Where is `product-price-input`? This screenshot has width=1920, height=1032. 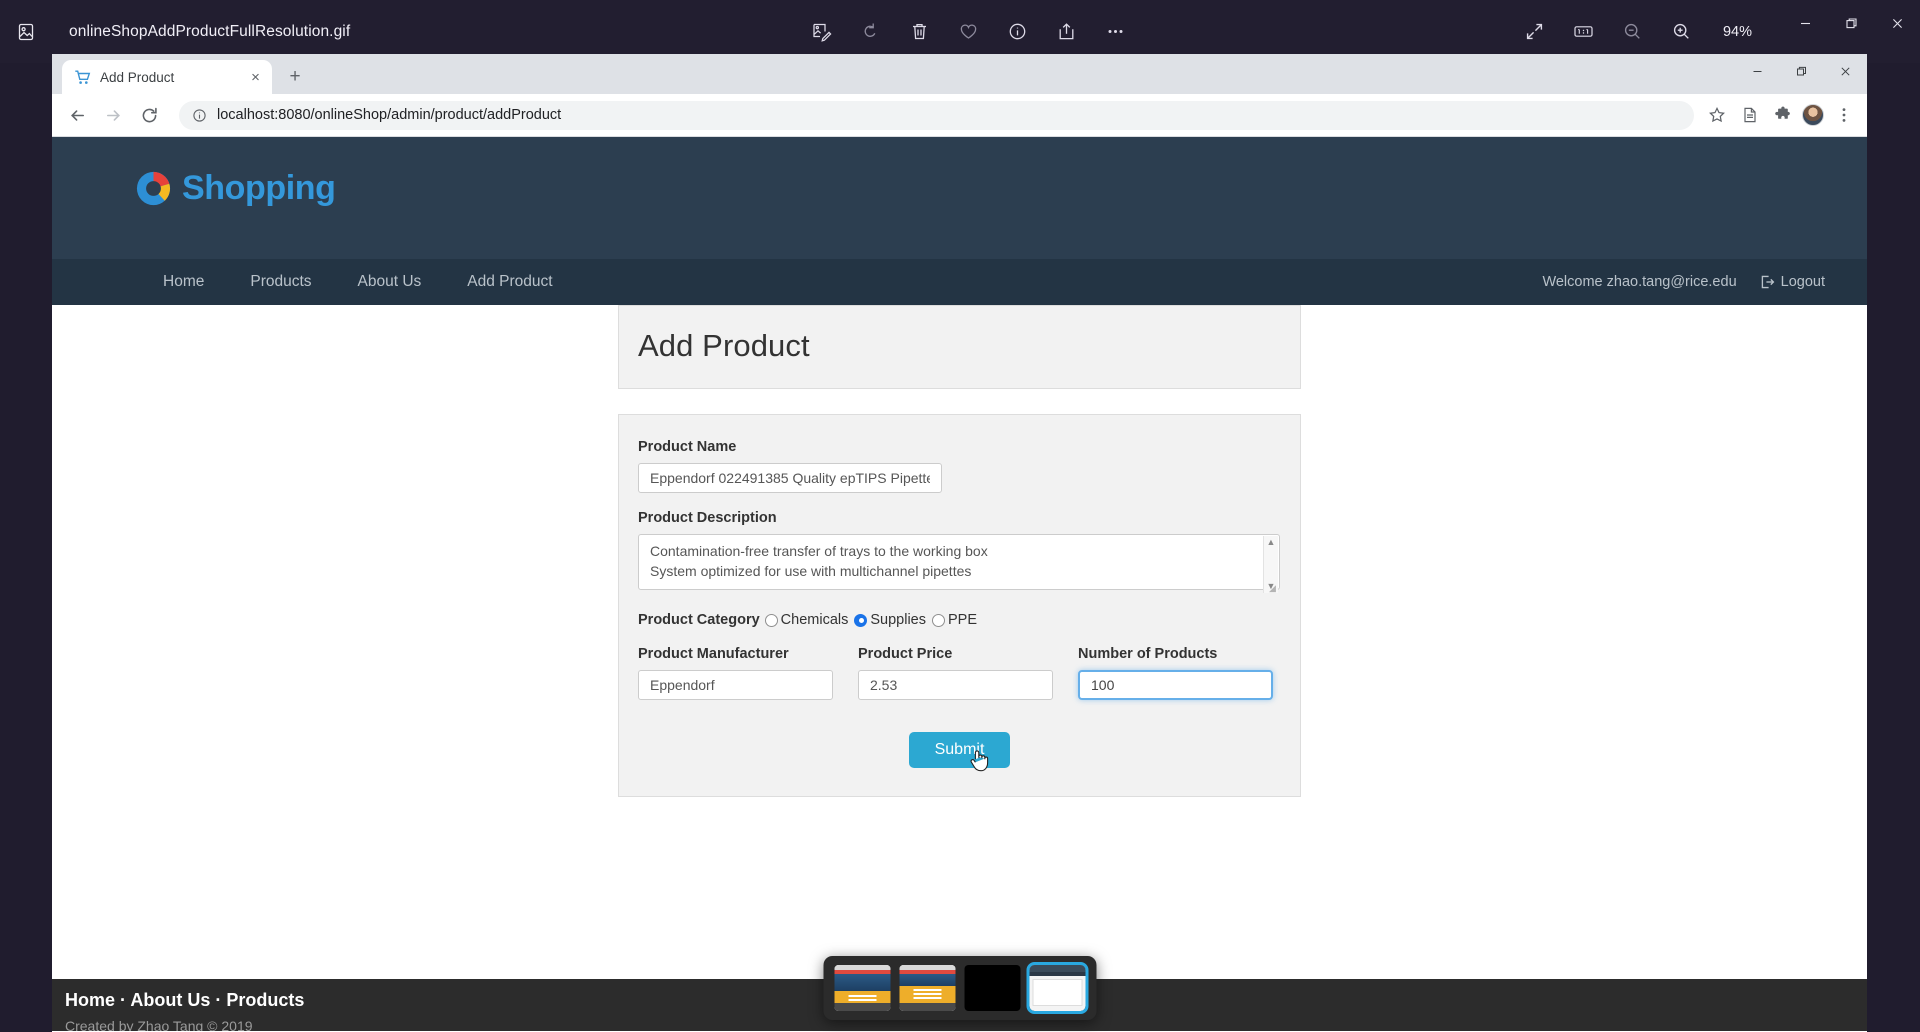 product-price-input is located at coordinates (955, 685).